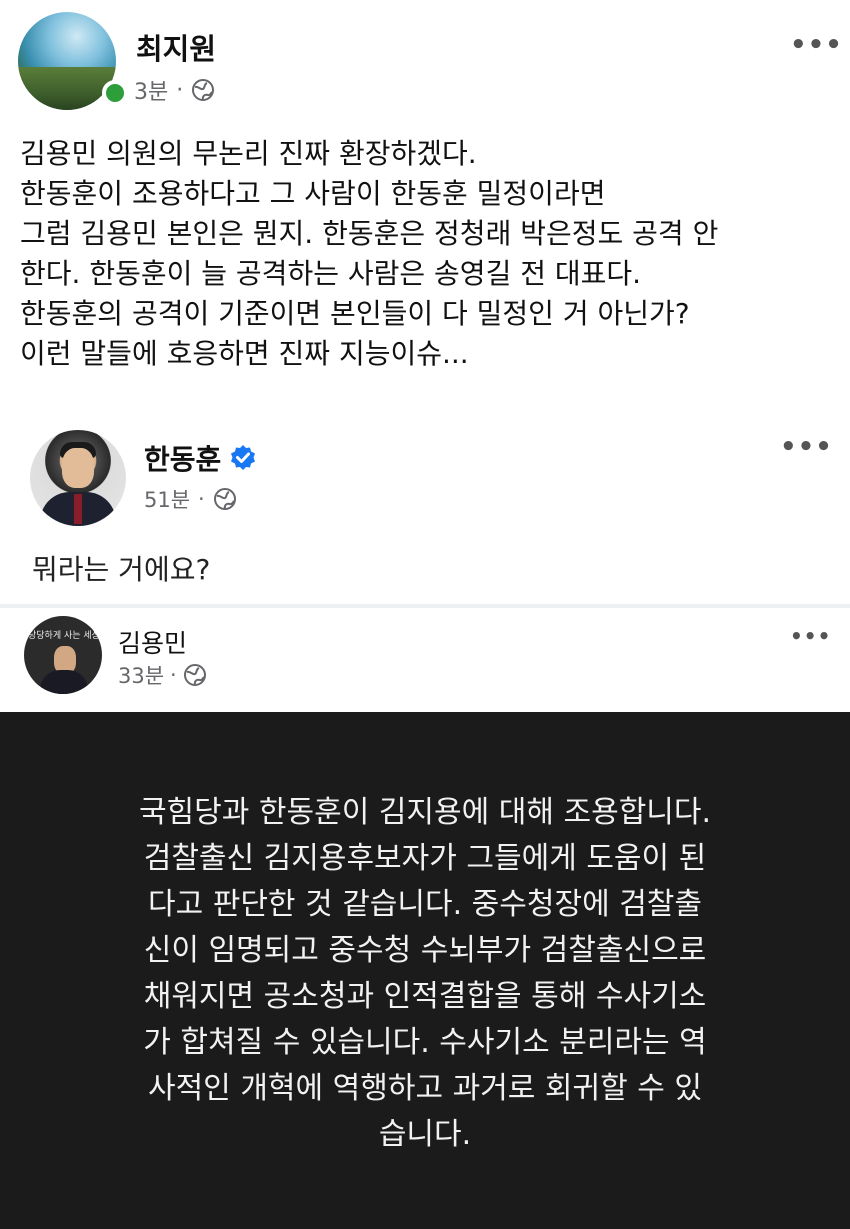 The height and width of the screenshot is (1229, 850). I want to click on shared-author-name: 김용민, so click(152, 642).